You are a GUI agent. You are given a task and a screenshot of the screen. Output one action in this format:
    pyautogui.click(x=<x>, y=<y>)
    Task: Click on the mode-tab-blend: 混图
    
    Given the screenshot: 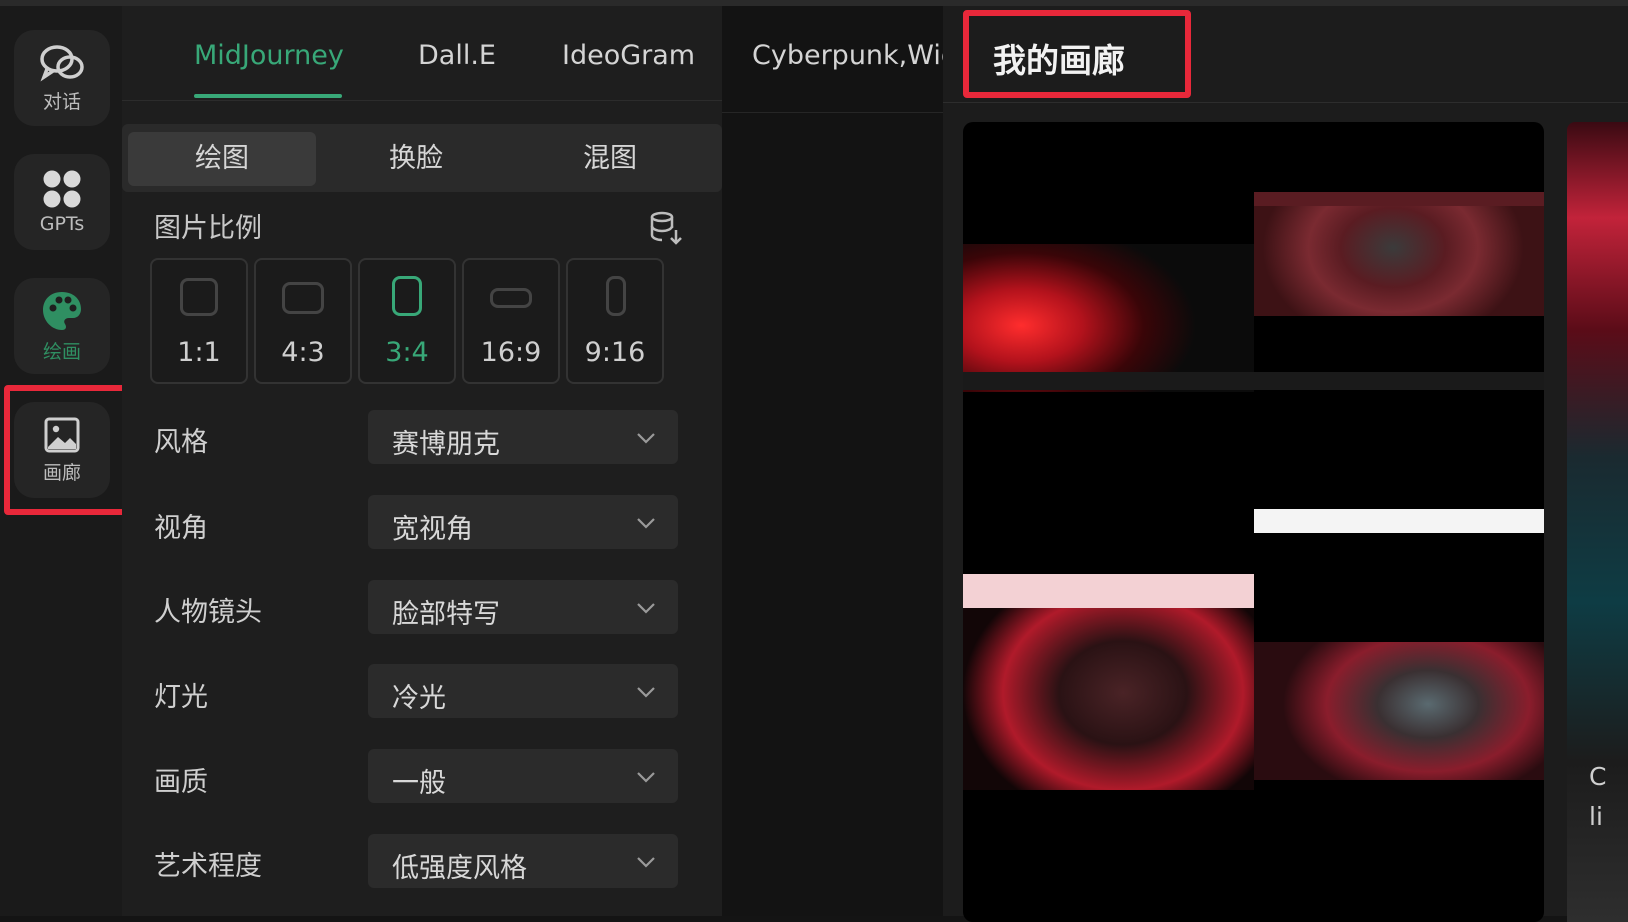 What is the action you would take?
    pyautogui.click(x=610, y=159)
    